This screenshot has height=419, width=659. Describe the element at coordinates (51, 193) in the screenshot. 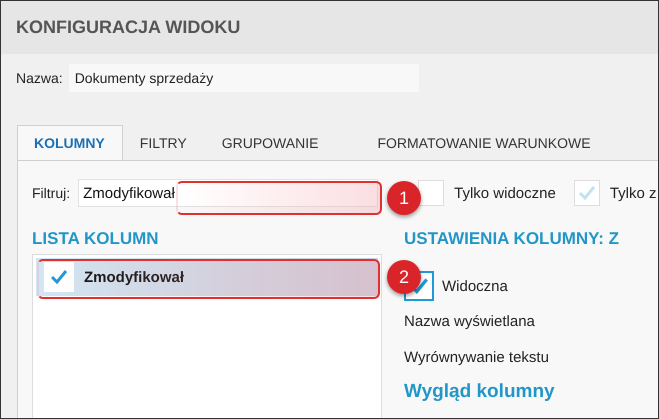

I see `filter-label: Filtruj:` at that location.